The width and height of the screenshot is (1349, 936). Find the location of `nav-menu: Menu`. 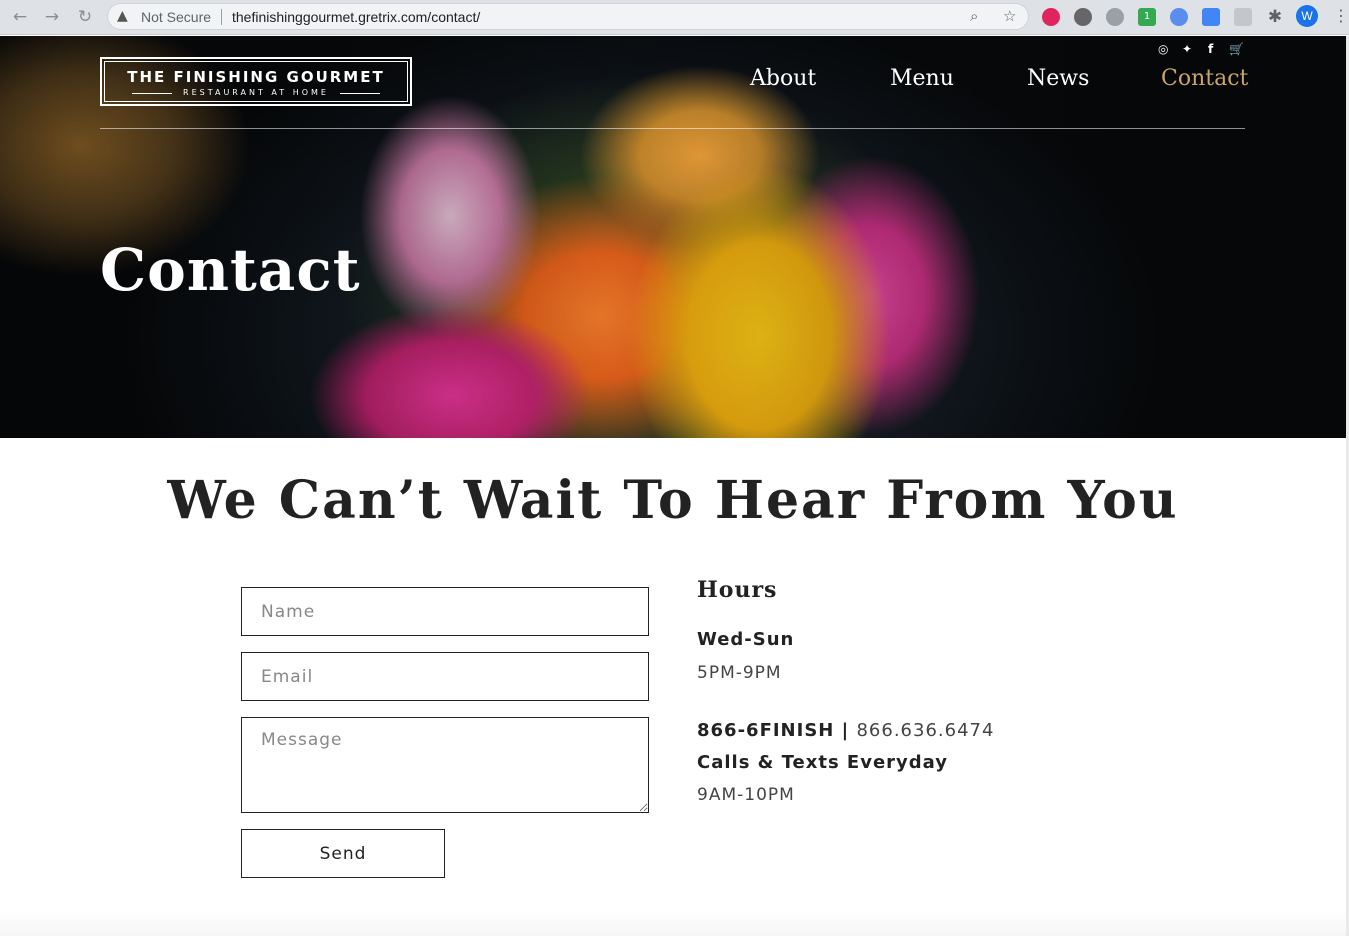

nav-menu: Menu is located at coordinates (922, 78).